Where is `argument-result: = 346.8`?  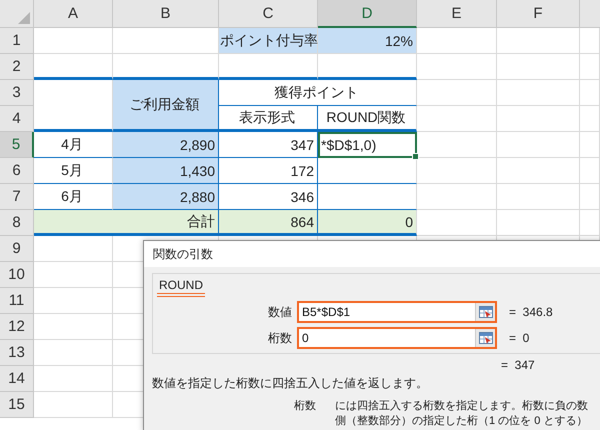
argument-result: = 346.8 is located at coordinates (531, 312).